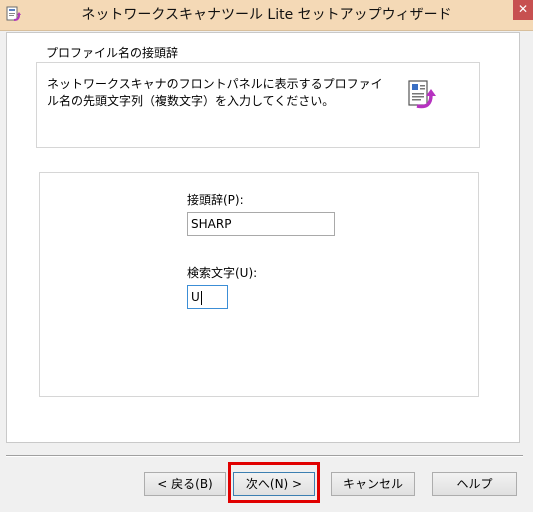 Image resolution: width=533 pixels, height=512 pixels. I want to click on close-icon: ✕, so click(523, 9).